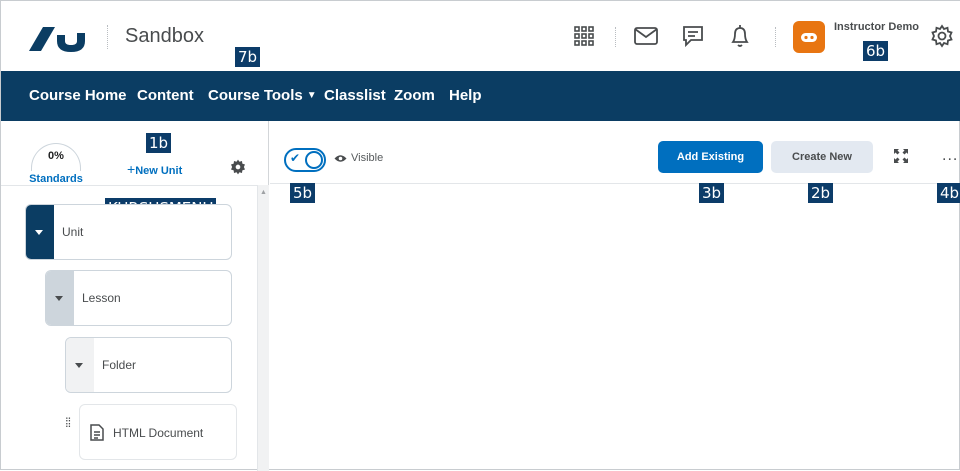  I want to click on fullscreen-icon, so click(901, 158).